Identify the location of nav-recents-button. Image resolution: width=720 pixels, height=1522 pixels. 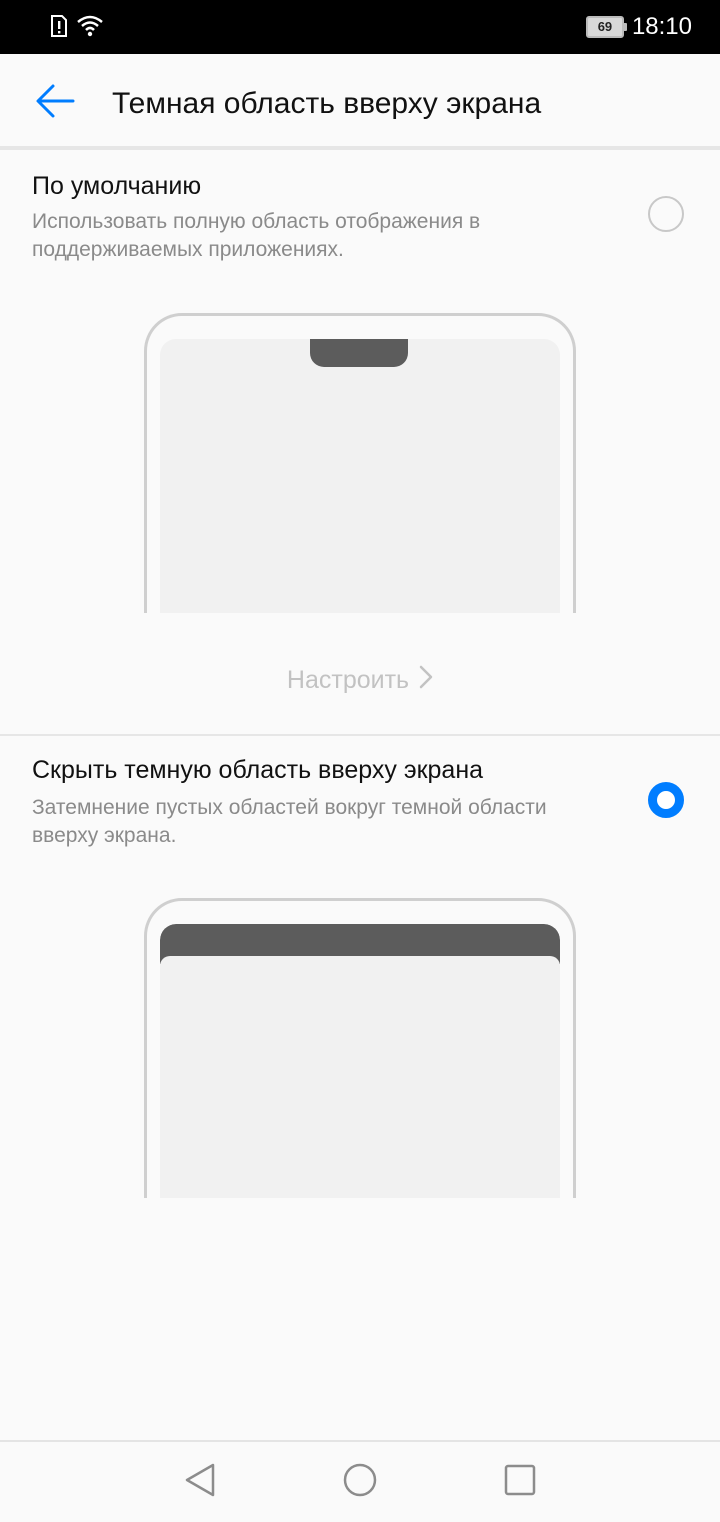
(520, 1482).